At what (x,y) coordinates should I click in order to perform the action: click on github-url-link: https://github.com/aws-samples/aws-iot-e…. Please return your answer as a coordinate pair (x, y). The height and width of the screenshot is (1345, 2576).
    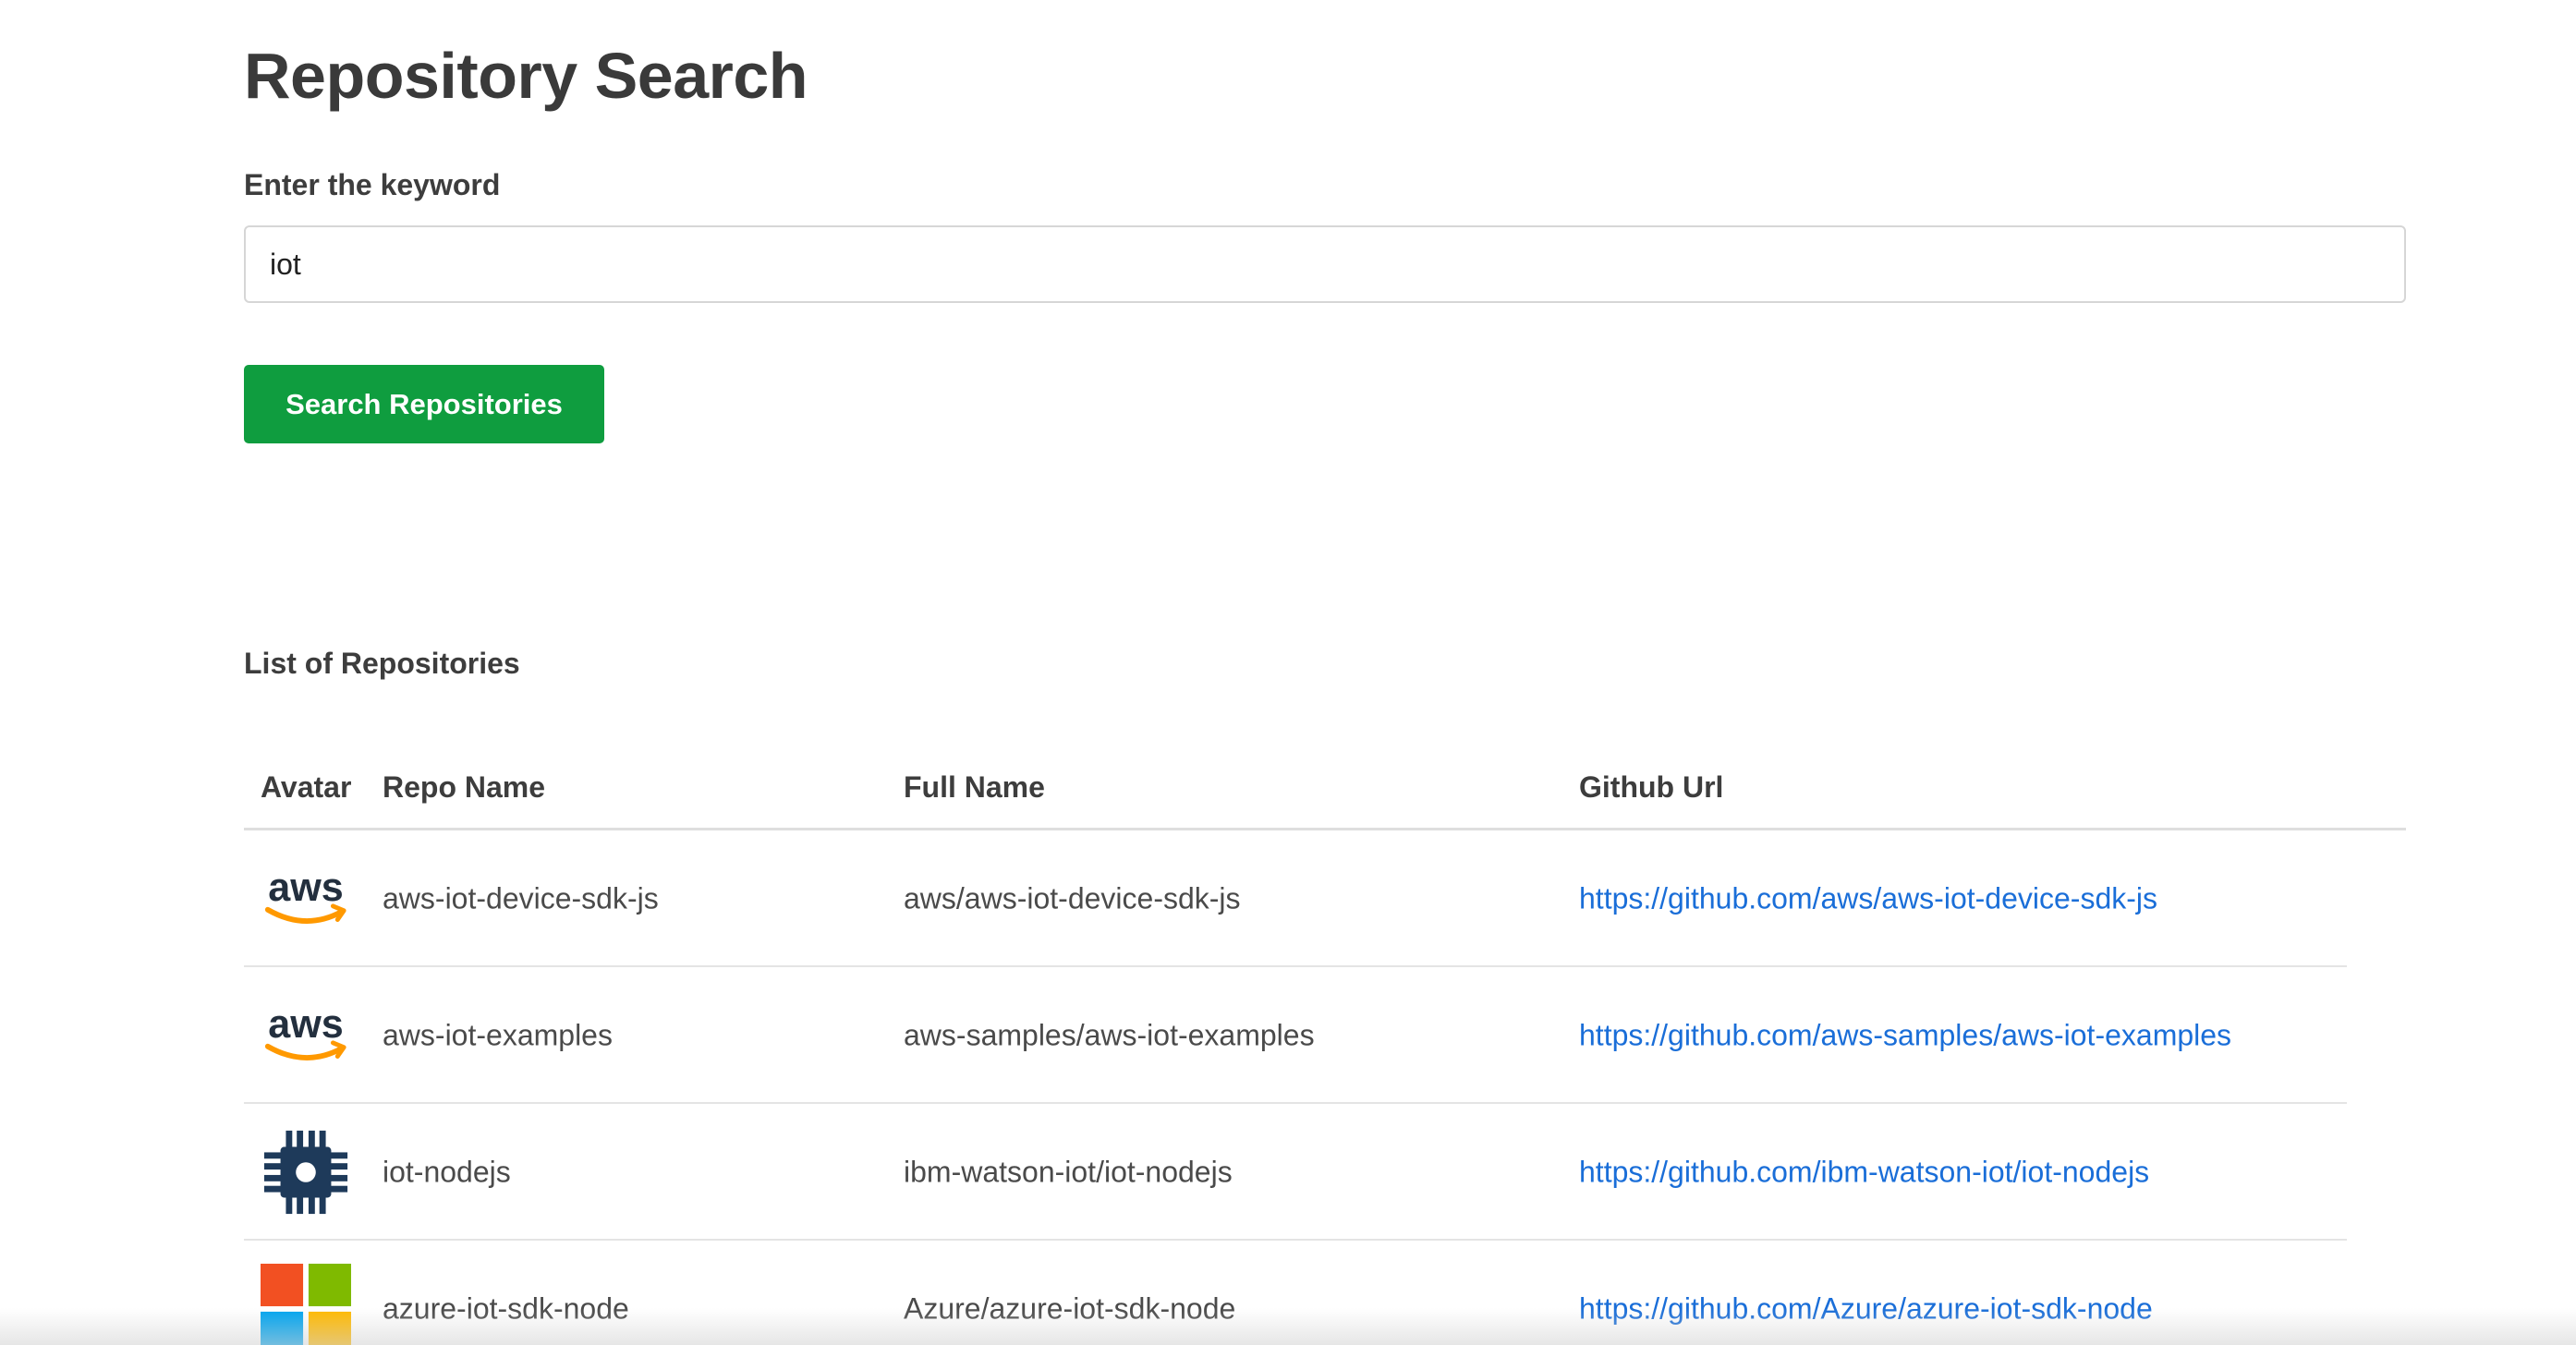
    Looking at the image, I should click on (1905, 1036).